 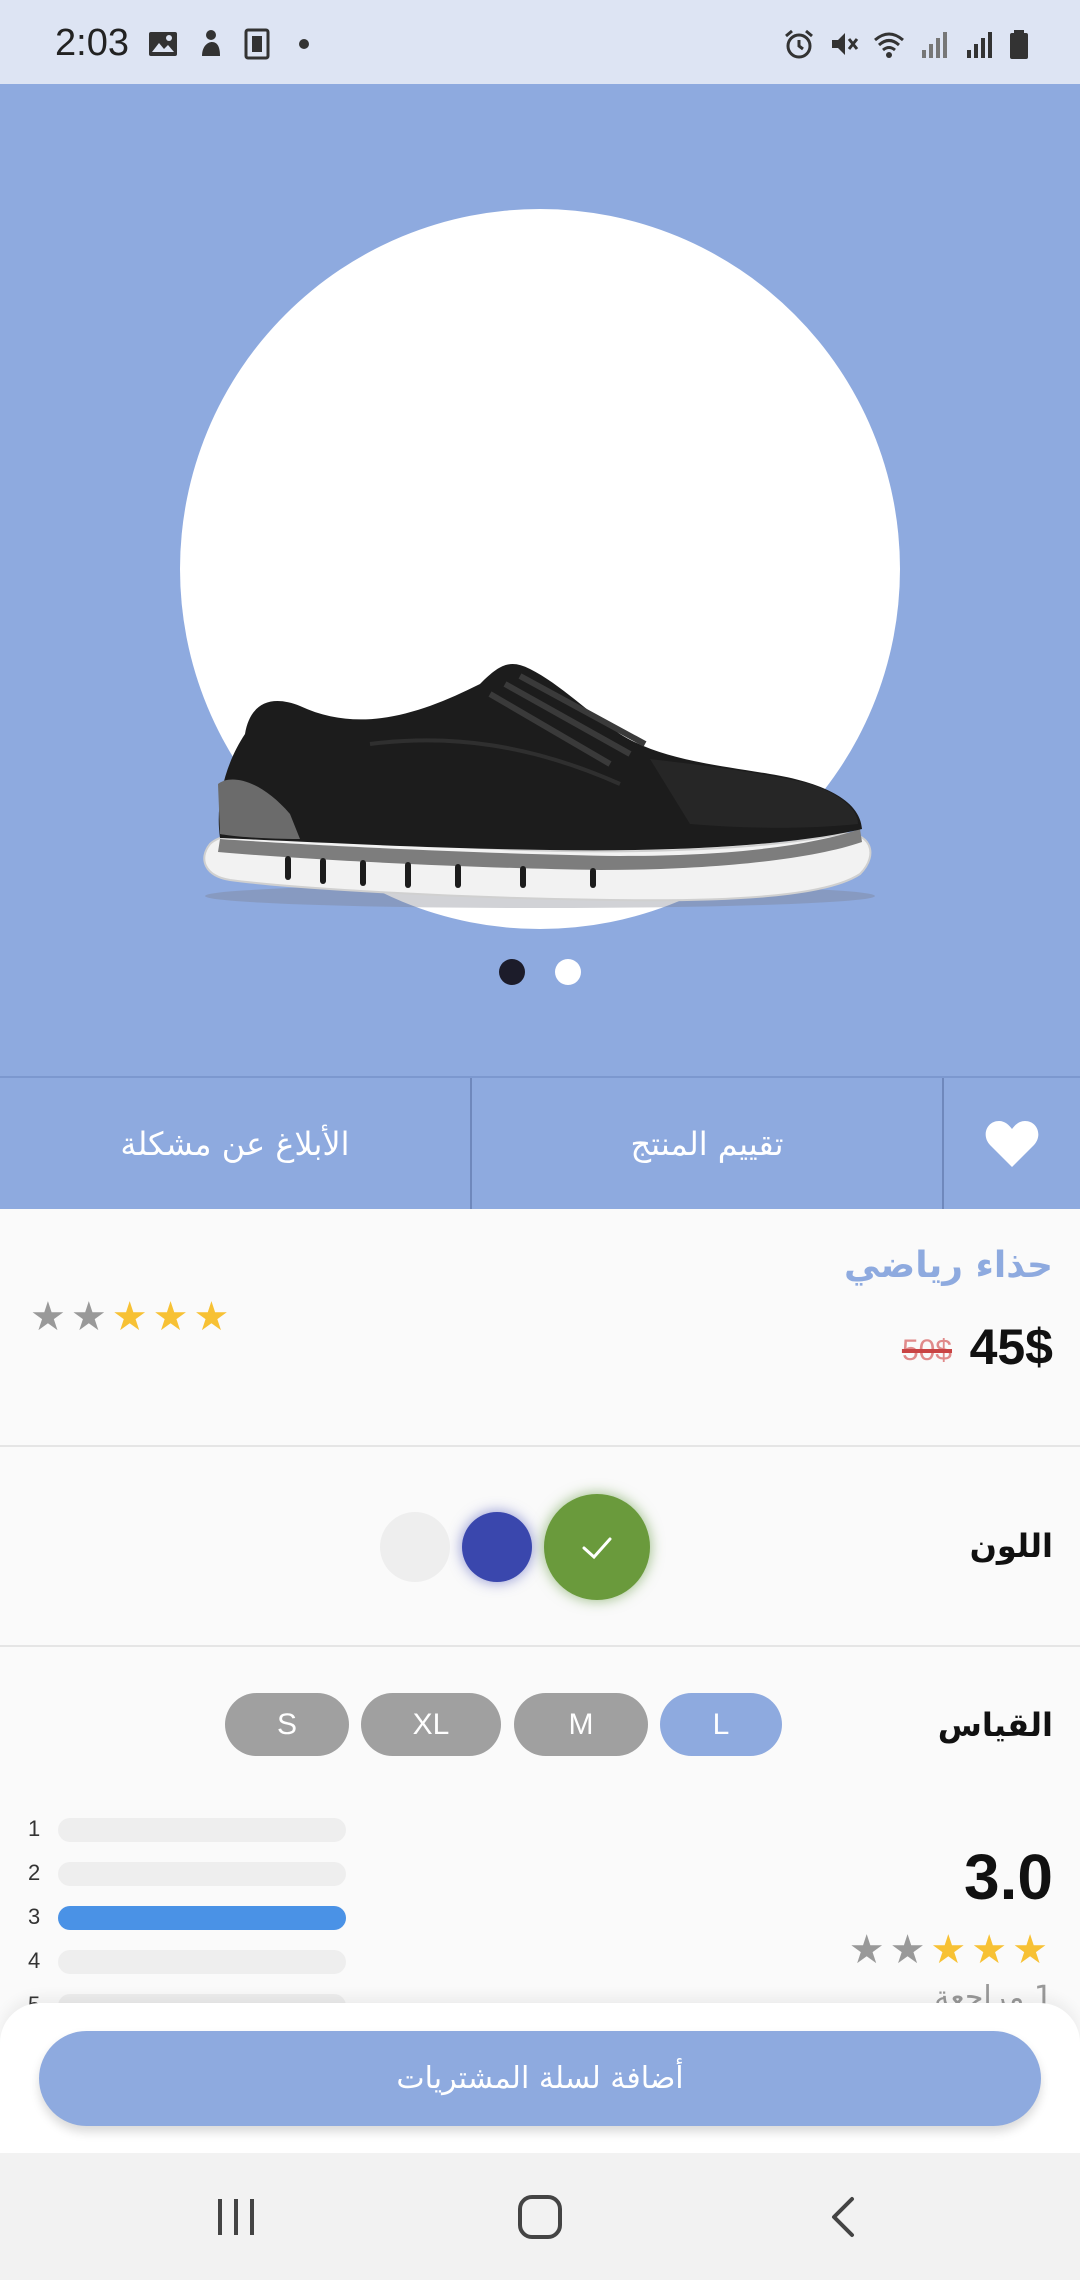 I want to click on dot-icon, so click(x=304, y=44).